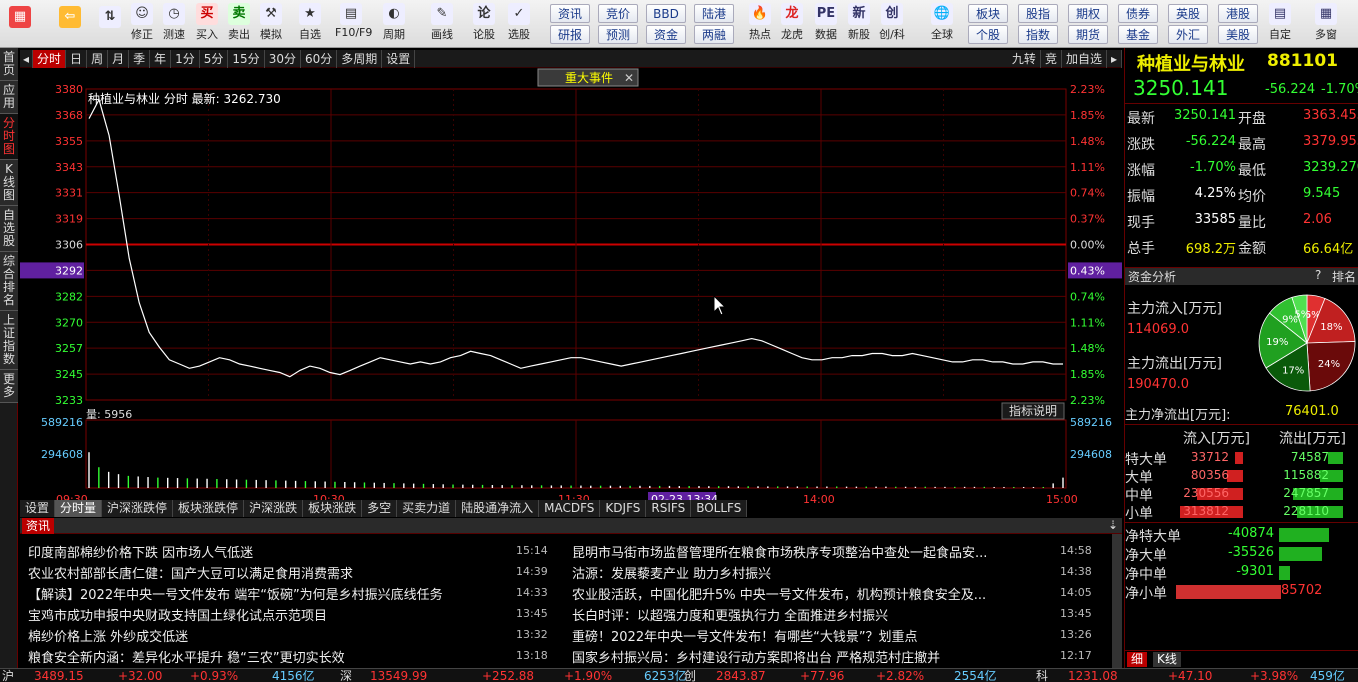  Describe the element at coordinates (1238, 34) in the screenshot. I see `market-bottom-btn-5: 美股` at that location.